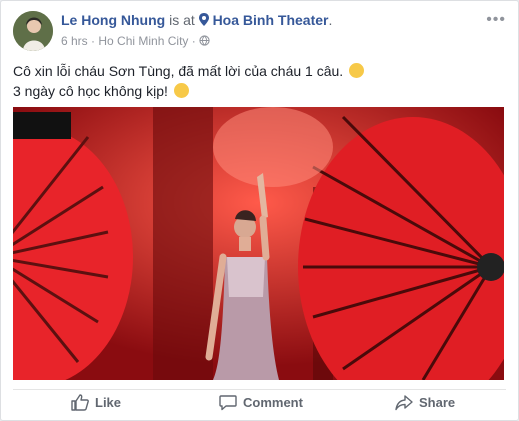 This screenshot has height=421, width=519. Describe the element at coordinates (204, 41) in the screenshot. I see `globe-icon` at that location.